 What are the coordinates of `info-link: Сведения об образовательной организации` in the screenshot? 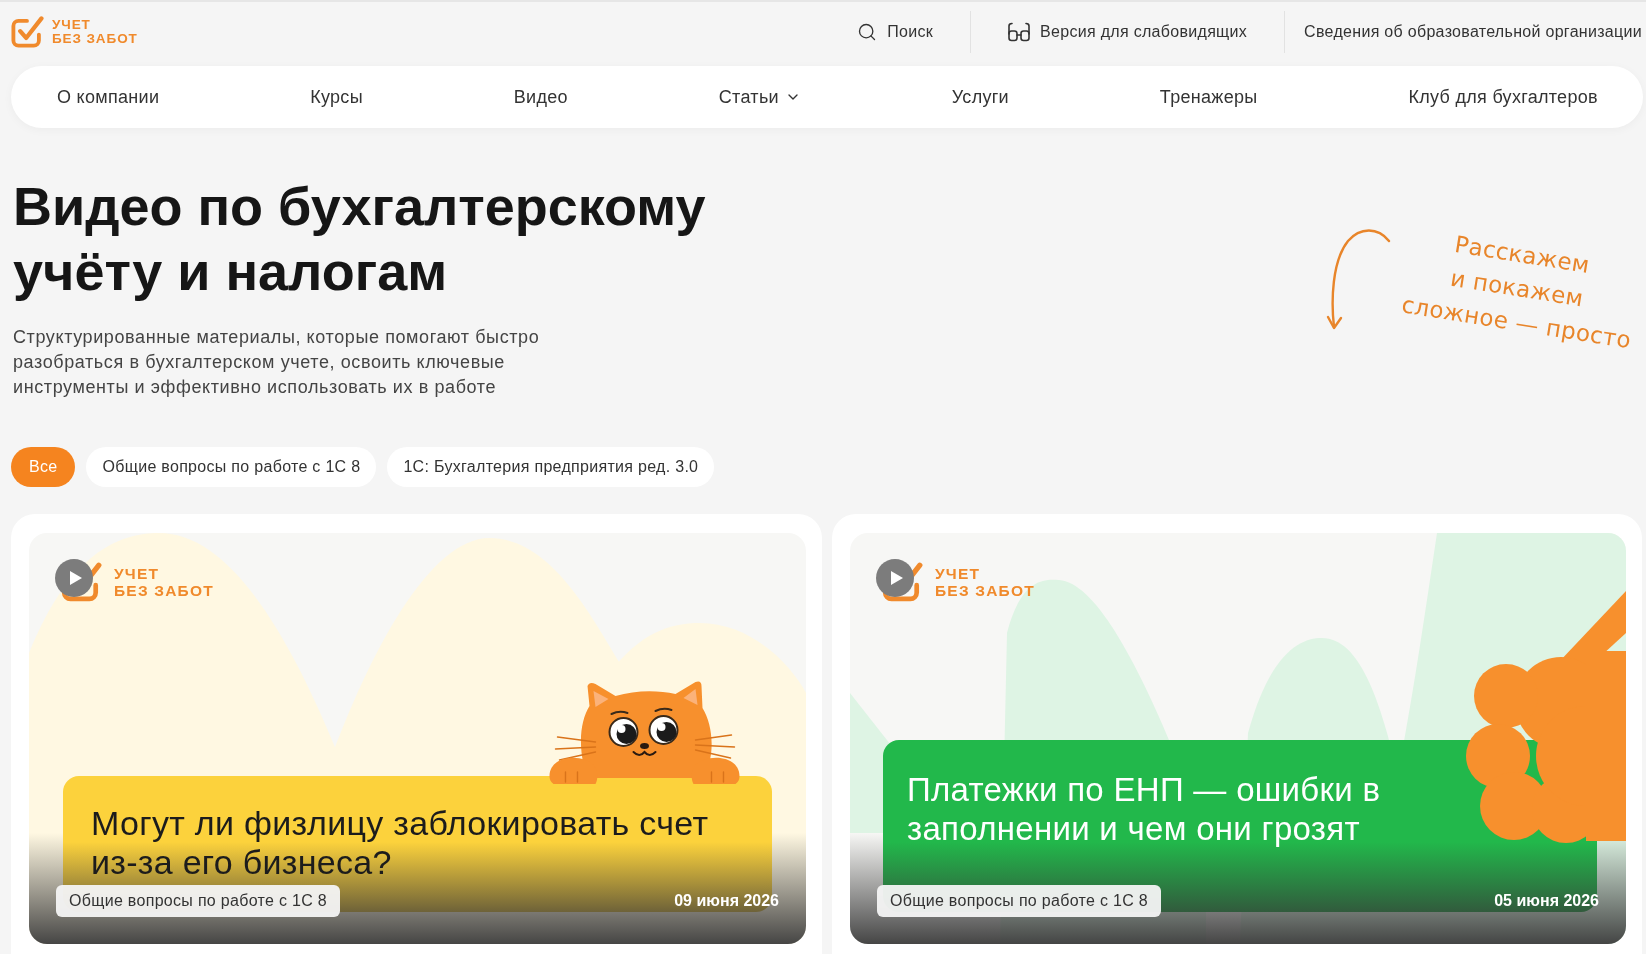 It's located at (1473, 32).